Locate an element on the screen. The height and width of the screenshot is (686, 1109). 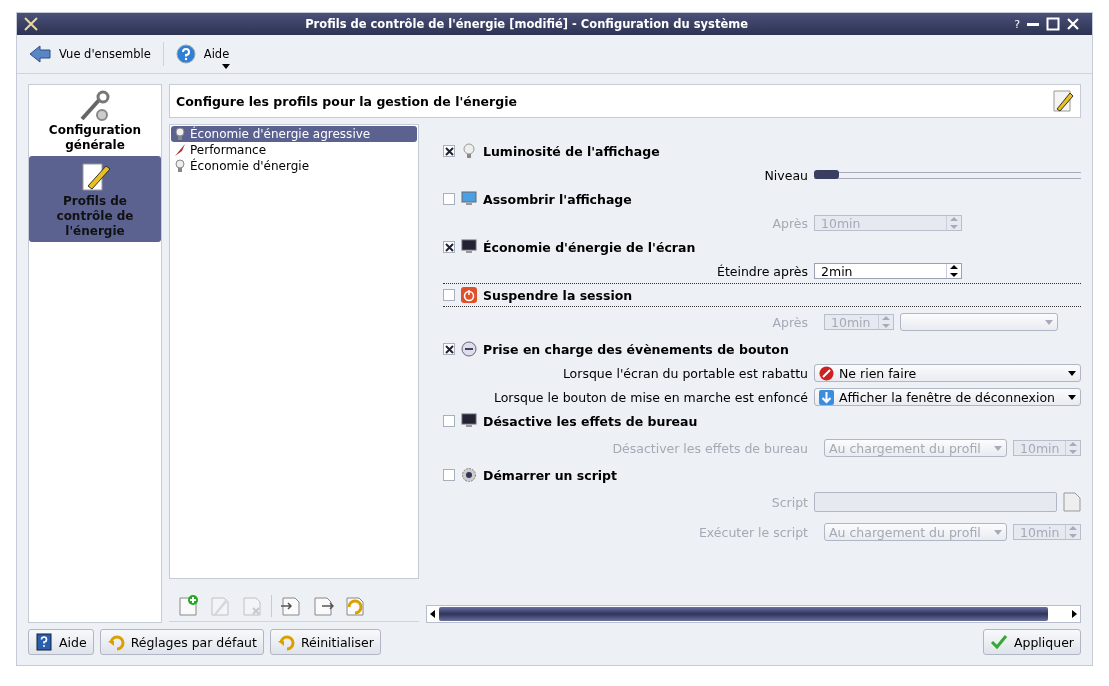
spin-box: 2min is located at coordinates (888, 271).